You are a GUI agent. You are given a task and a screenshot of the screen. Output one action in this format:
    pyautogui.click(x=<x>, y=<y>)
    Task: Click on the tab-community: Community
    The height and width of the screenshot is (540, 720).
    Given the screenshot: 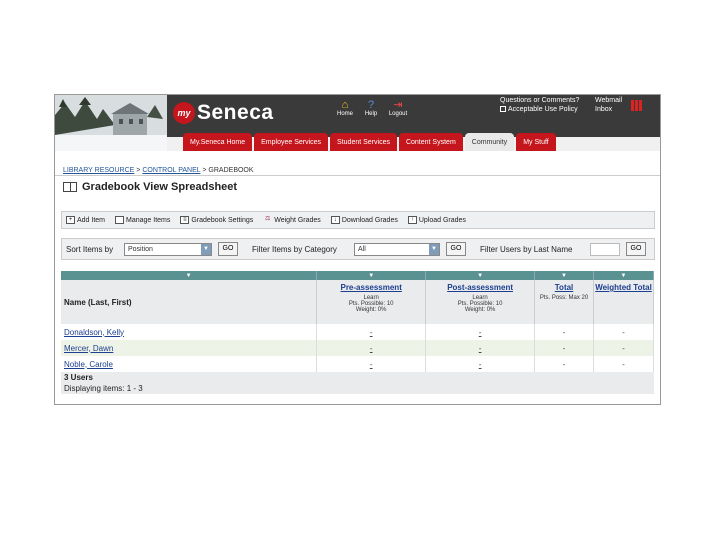 What is the action you would take?
    pyautogui.click(x=489, y=142)
    